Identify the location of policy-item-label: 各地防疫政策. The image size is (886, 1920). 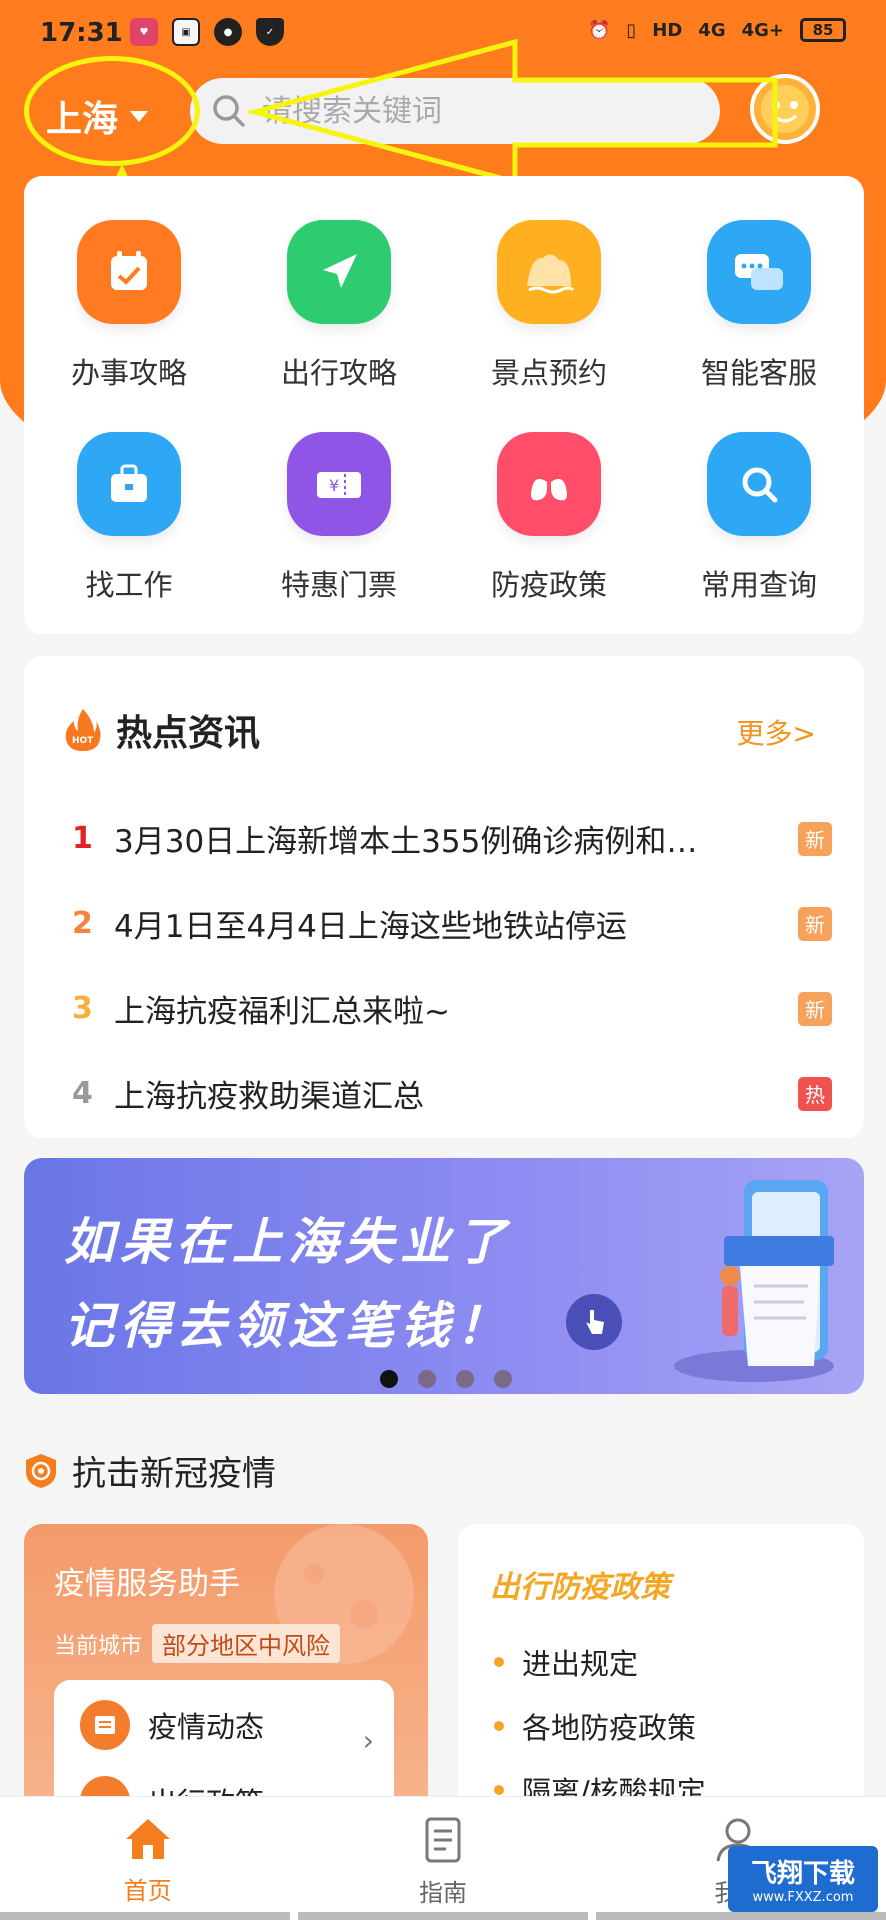
(609, 1728).